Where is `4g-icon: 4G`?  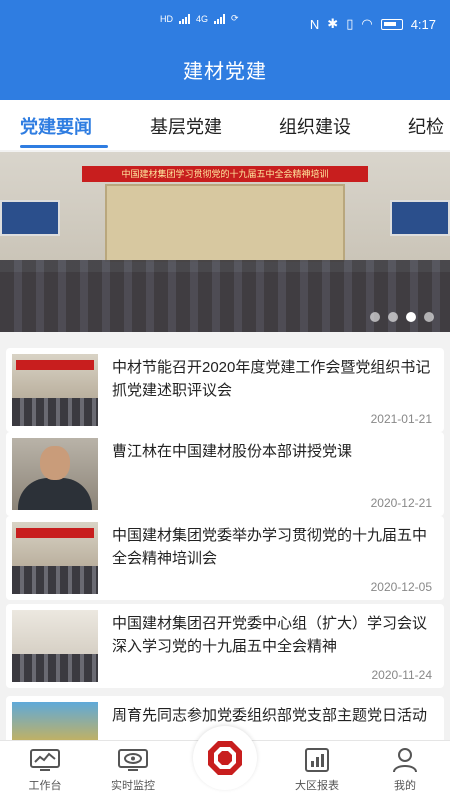
4g-icon: 4G is located at coordinates (202, 18).